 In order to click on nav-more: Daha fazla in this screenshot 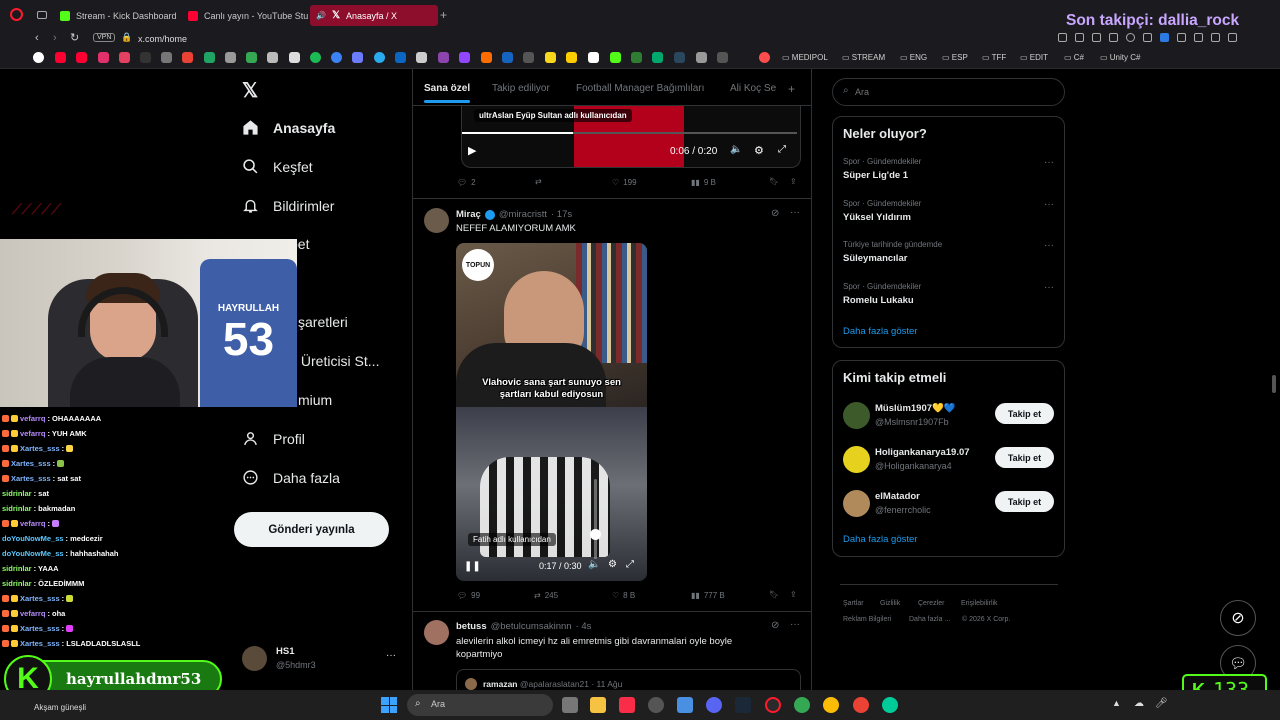, I will do `click(291, 477)`.